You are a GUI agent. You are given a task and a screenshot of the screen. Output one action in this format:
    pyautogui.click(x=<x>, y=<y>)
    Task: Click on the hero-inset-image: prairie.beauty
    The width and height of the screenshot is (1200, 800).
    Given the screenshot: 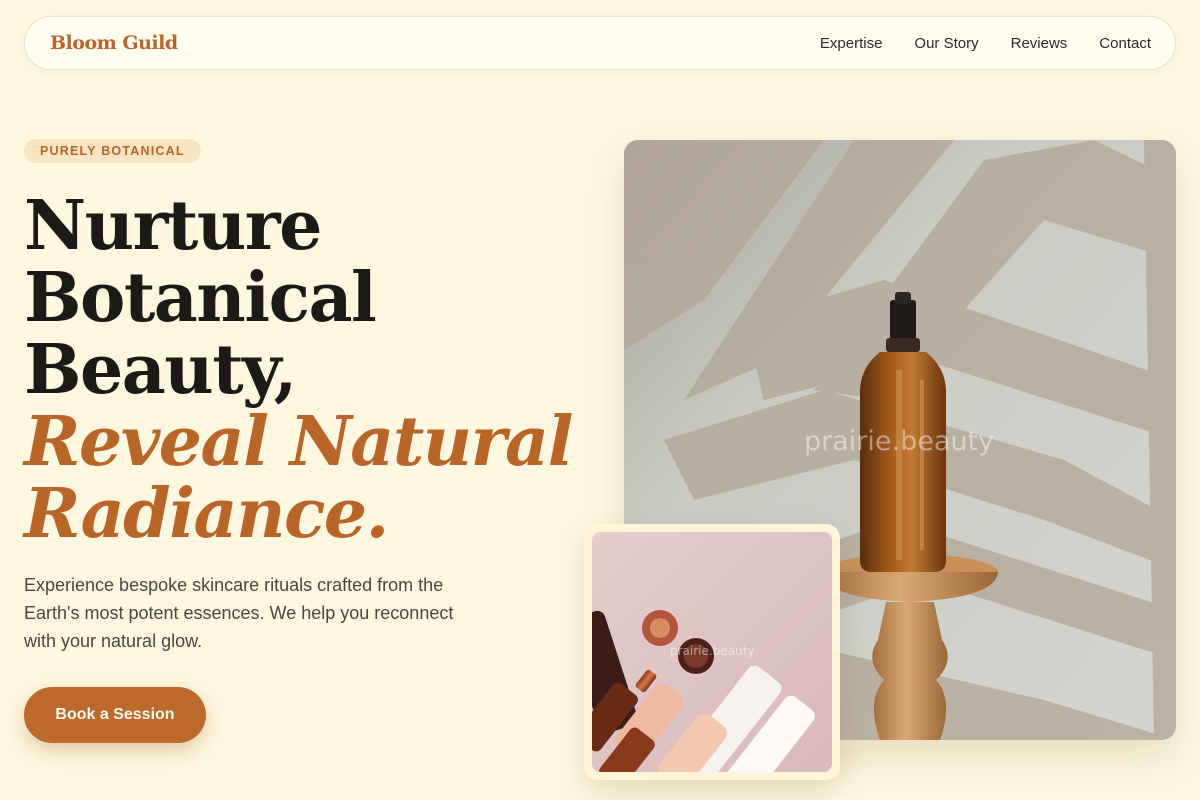 What is the action you would take?
    pyautogui.click(x=712, y=652)
    